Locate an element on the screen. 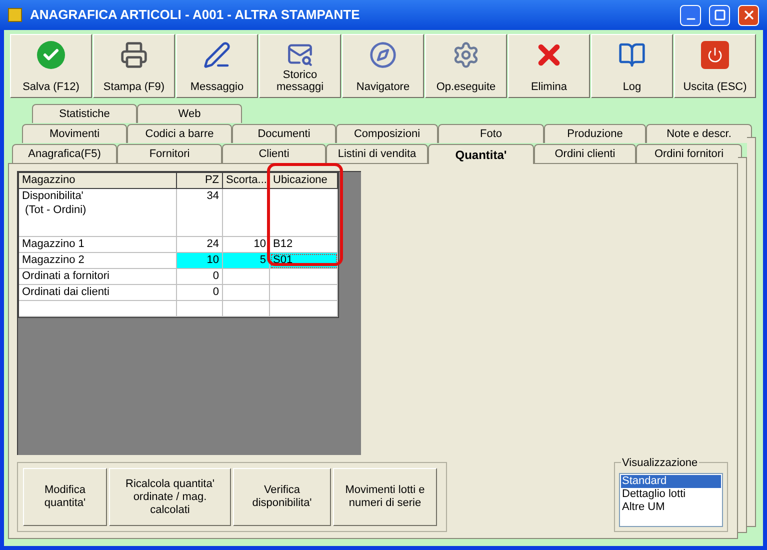 This screenshot has height=550, width=767. toolbar-button: Op.eseguite is located at coordinates (466, 66).